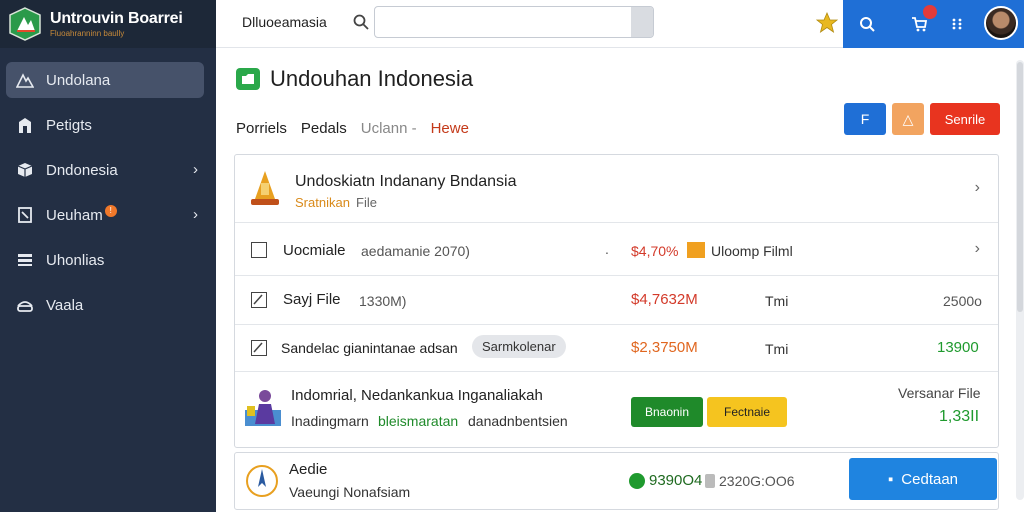  I want to click on sidebar-item-petigts: Petigts, so click(105, 125).